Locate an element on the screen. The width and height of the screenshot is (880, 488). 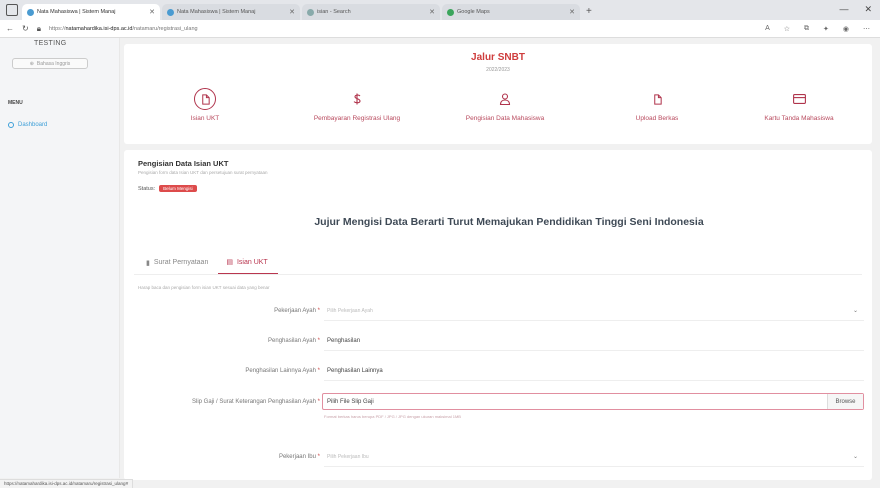
form-tabs: ▮ Surat Pernyataan ▤ Isian UKT is located at coordinates (208, 266).